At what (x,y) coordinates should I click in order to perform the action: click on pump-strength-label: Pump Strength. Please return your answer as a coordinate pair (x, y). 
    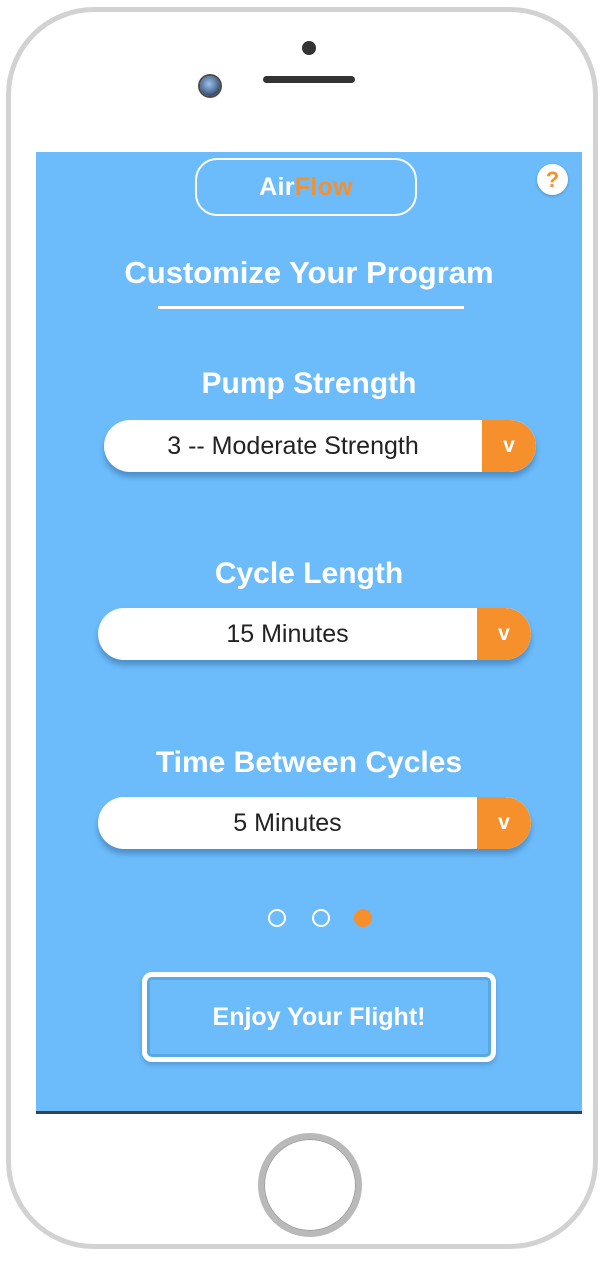
    Looking at the image, I should click on (309, 383).